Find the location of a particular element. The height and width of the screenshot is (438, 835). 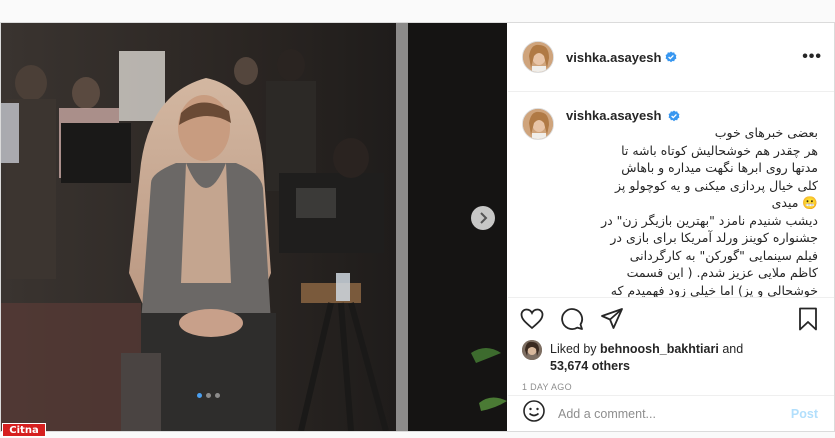

caption-line: هر چقدر هم خوشحالیش کوتاه باشه تا is located at coordinates (719, 150).